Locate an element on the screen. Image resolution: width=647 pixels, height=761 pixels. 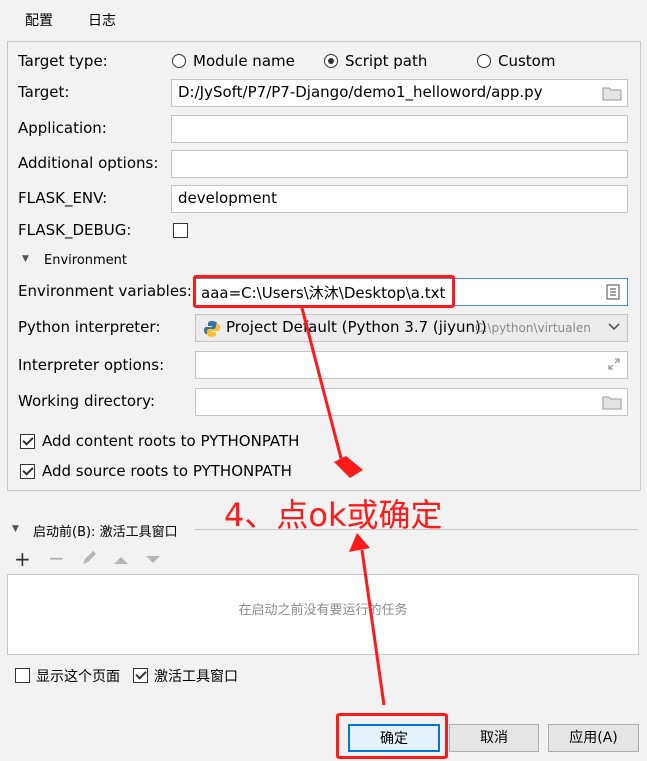
annotation-arrow-line-up is located at coordinates (322, 385).